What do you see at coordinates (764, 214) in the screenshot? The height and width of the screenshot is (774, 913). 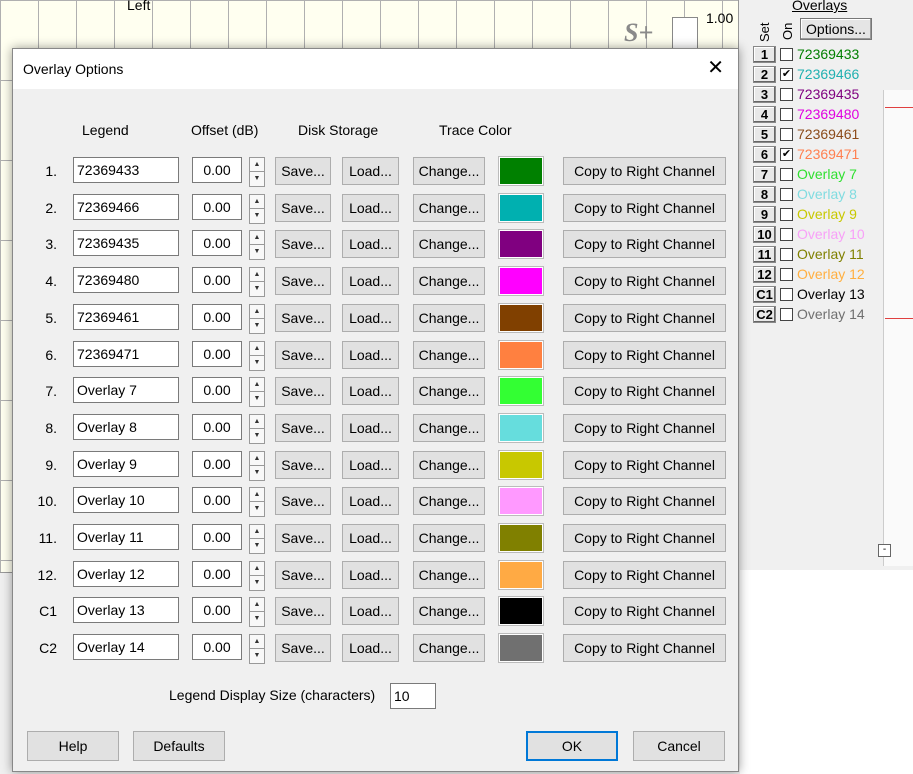 I see `overlay-set-button: 9` at bounding box center [764, 214].